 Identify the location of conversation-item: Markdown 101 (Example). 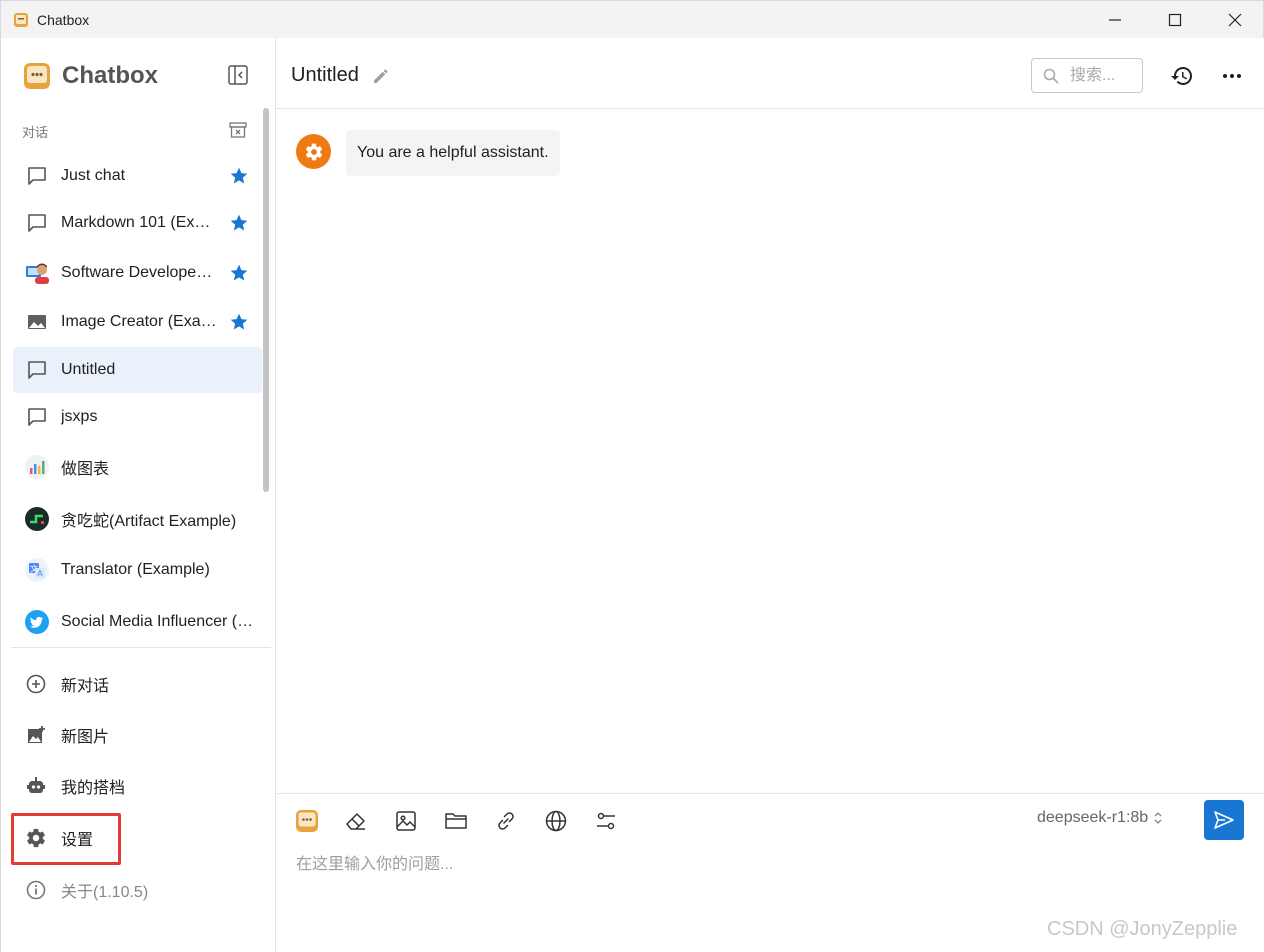
(137, 223).